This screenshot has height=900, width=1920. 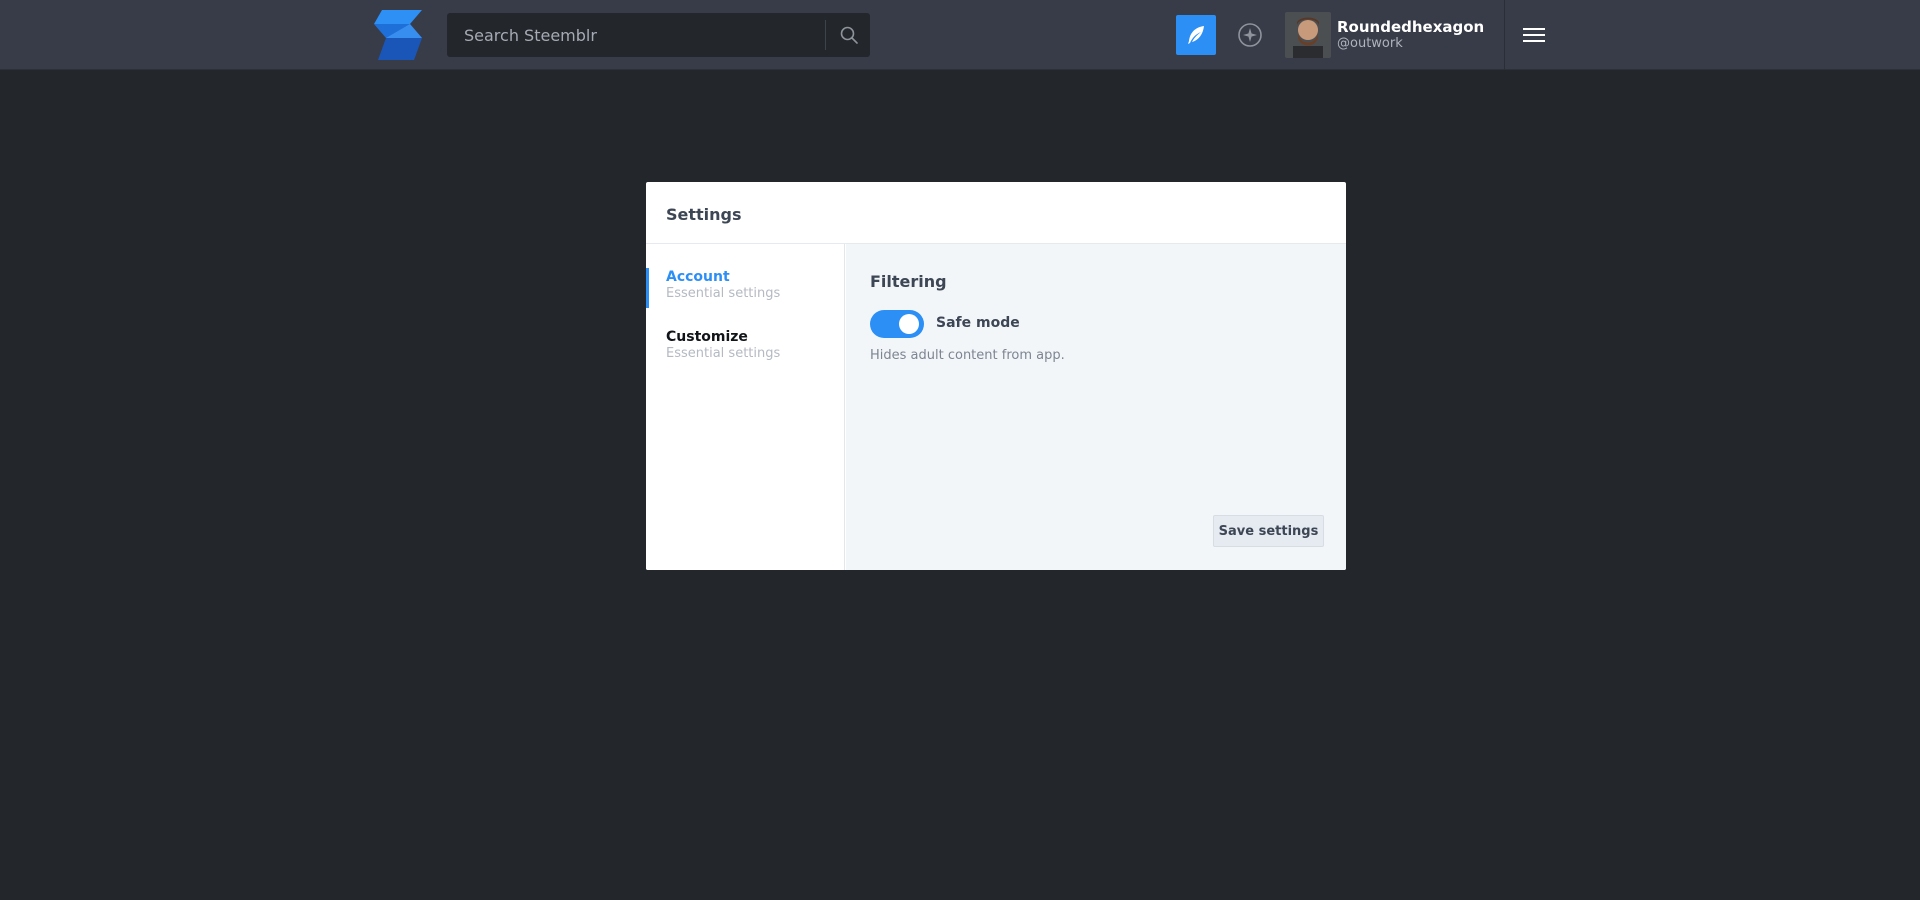 What do you see at coordinates (978, 323) in the screenshot?
I see `safe-mode-label: Safe mode` at bounding box center [978, 323].